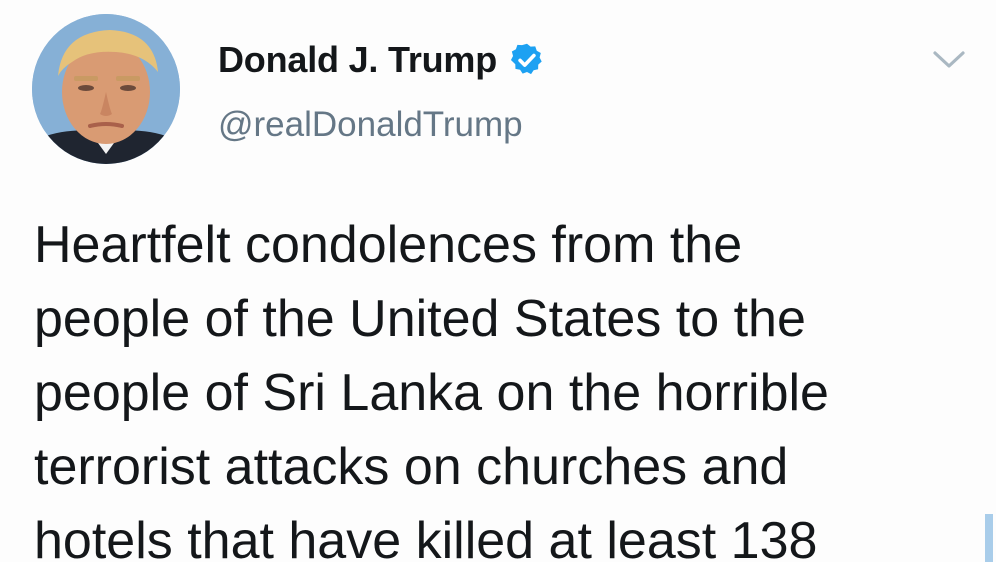  What do you see at coordinates (370, 125) in the screenshot?
I see `author-handle: @realDonaldTrump` at bounding box center [370, 125].